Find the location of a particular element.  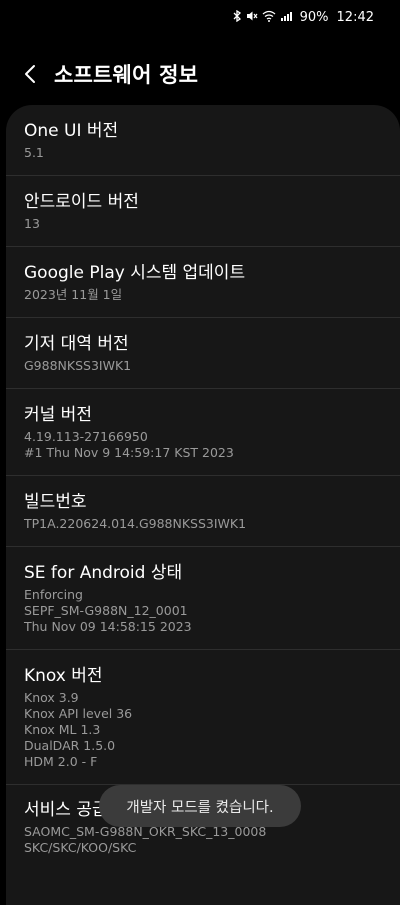

item-value: SKC/SKC/KOO/SKC is located at coordinates (80, 847).